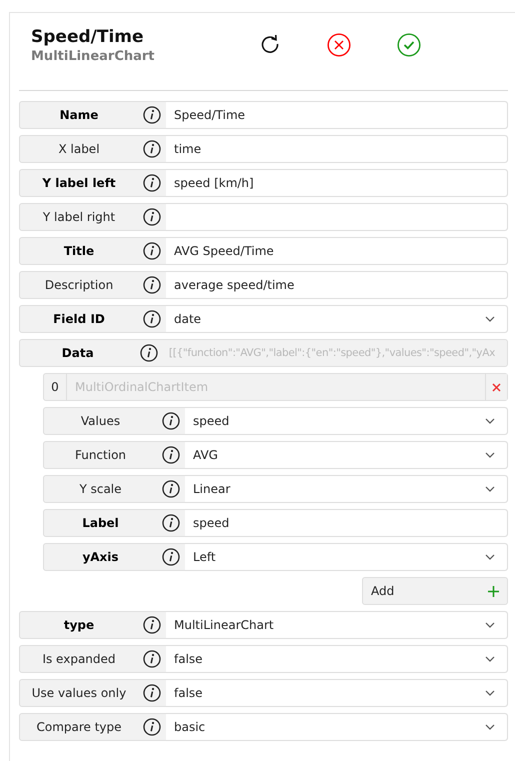  I want to click on check-icon, so click(409, 45).